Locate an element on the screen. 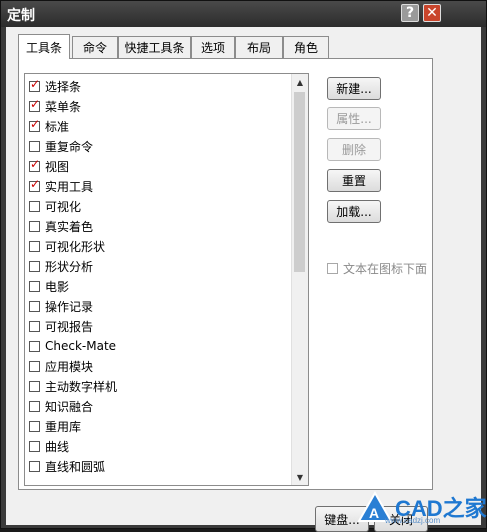 The height and width of the screenshot is (532, 487). watermark-url: www.cadzj.com is located at coordinates (413, 520).